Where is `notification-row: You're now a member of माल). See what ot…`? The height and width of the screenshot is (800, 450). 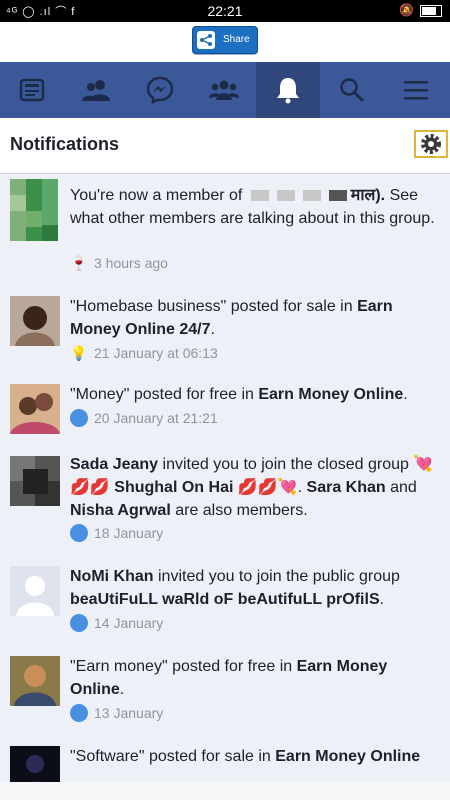 notification-row: You're now a member of माल). See what ot… is located at coordinates (225, 230).